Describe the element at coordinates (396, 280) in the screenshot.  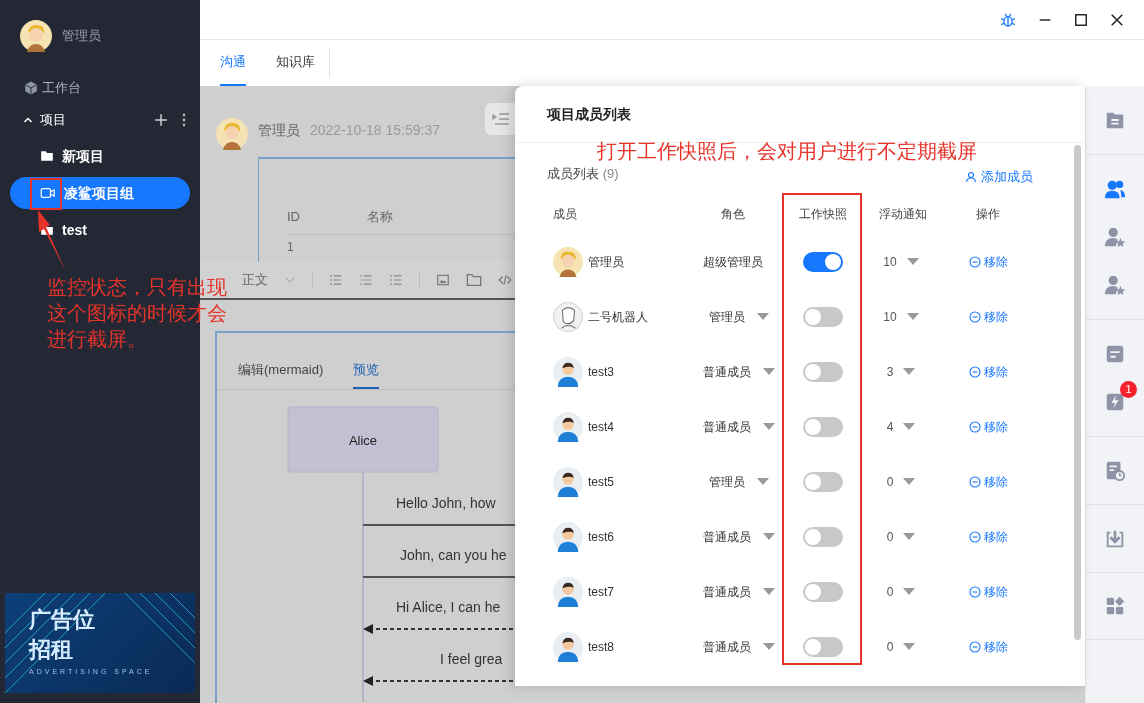
I see `task-list-icon` at that location.